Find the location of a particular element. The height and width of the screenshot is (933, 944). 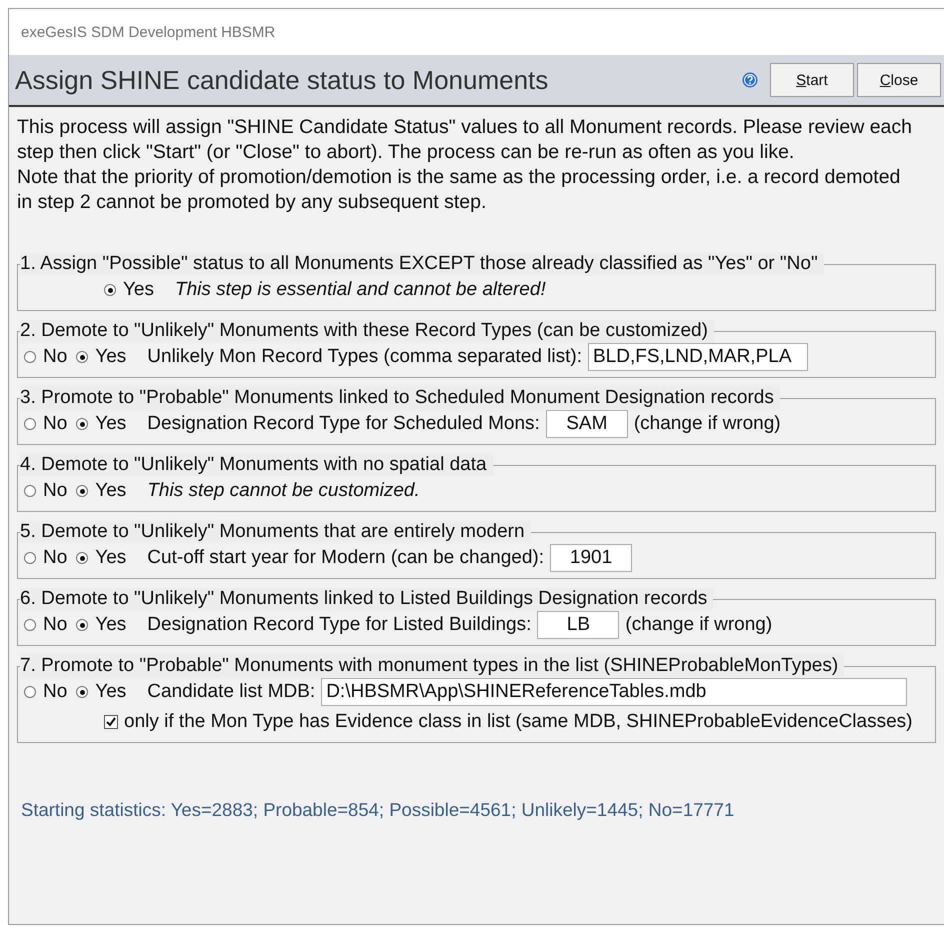

help-icon is located at coordinates (750, 80).